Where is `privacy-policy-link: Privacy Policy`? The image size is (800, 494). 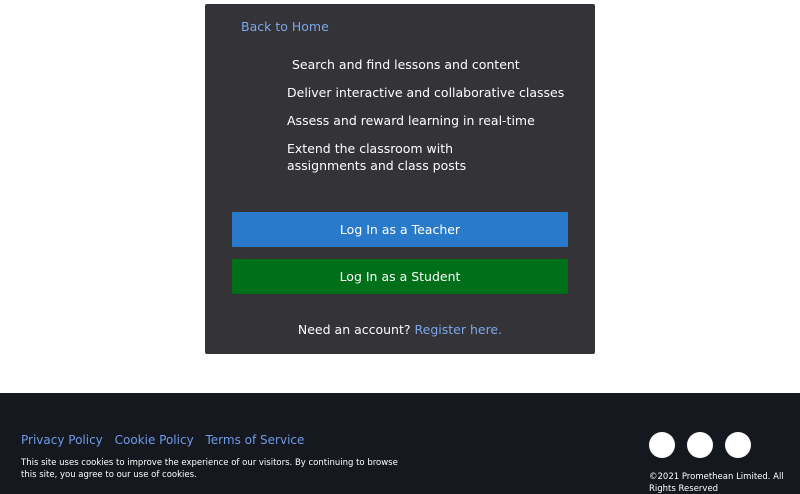
privacy-policy-link: Privacy Policy is located at coordinates (62, 440).